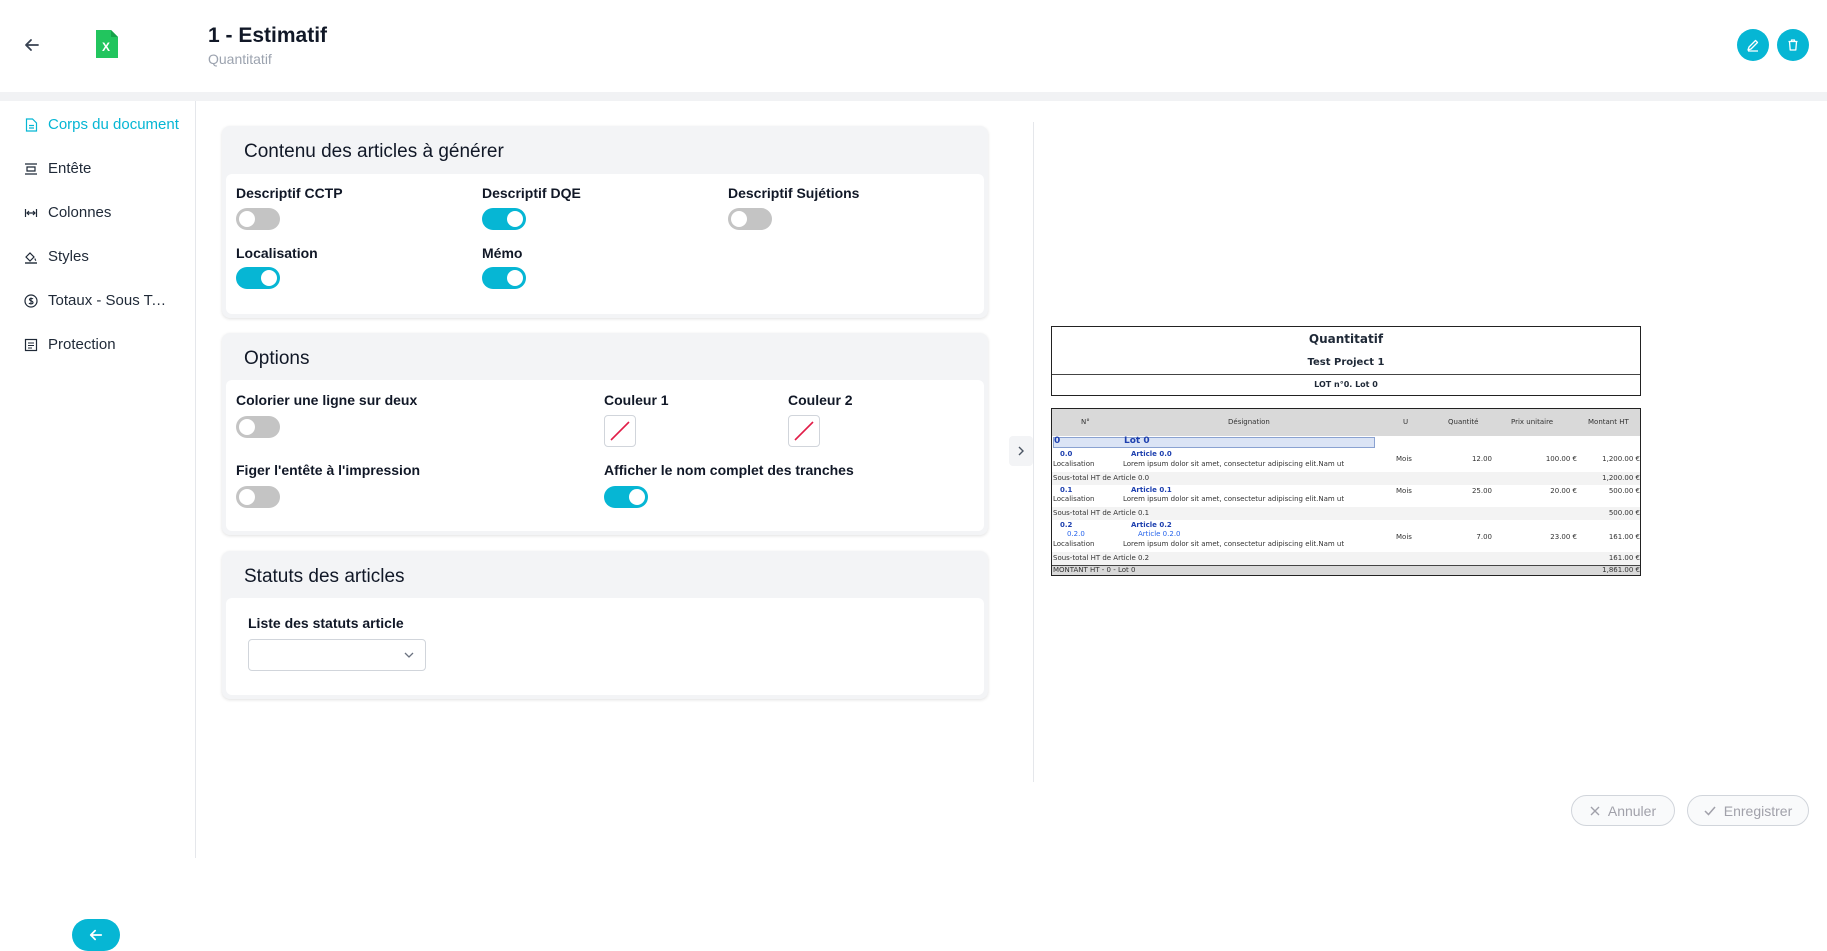 Image resolution: width=1827 pixels, height=951 pixels. I want to click on article-price: 23.00 €, so click(1563, 537).